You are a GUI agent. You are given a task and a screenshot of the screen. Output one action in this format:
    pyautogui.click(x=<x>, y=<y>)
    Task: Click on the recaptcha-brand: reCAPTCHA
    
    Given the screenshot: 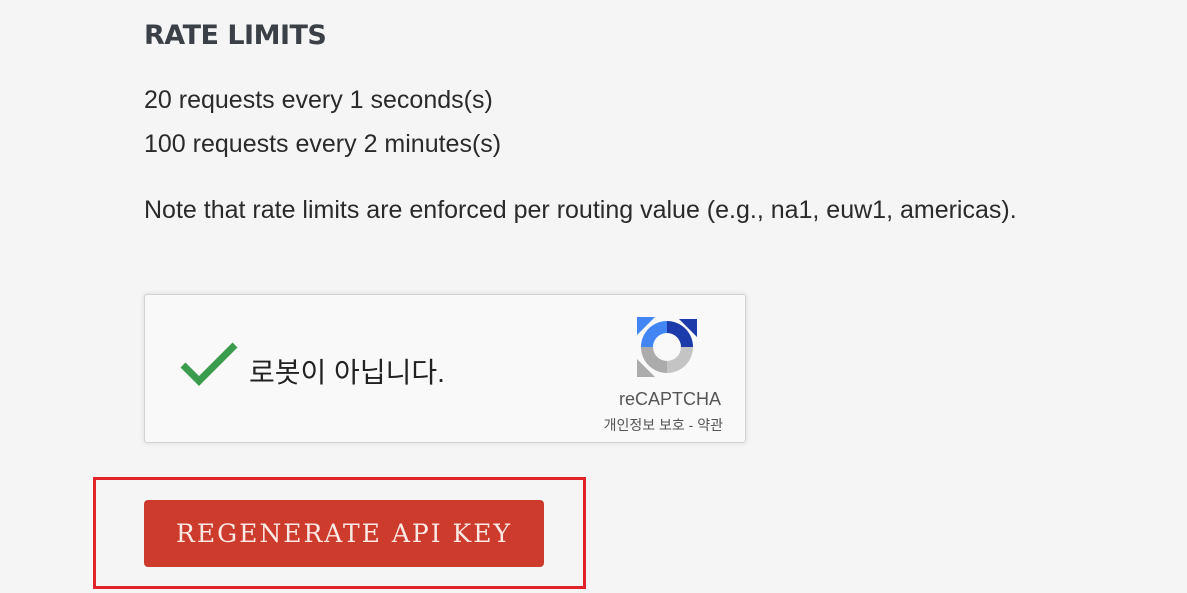 What is the action you would take?
    pyautogui.click(x=669, y=399)
    